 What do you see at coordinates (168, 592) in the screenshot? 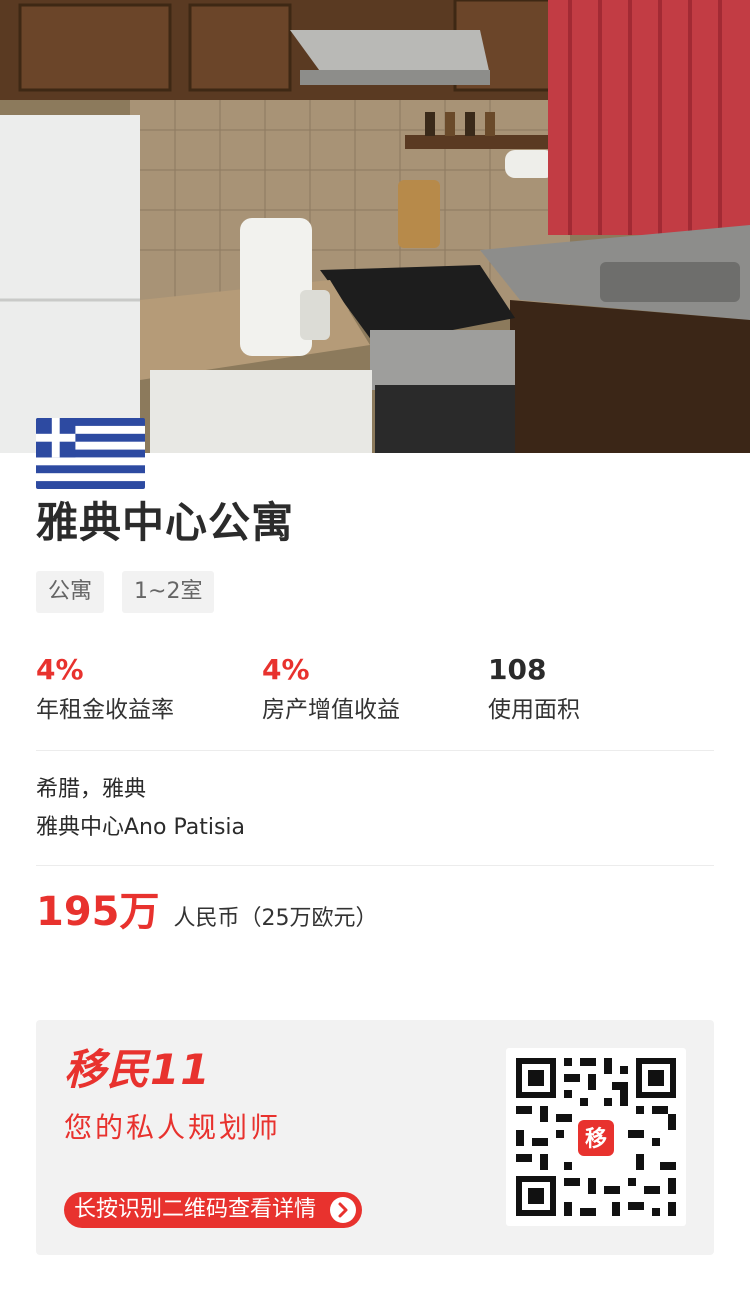
I see `tag-rooms: 1~2室` at bounding box center [168, 592].